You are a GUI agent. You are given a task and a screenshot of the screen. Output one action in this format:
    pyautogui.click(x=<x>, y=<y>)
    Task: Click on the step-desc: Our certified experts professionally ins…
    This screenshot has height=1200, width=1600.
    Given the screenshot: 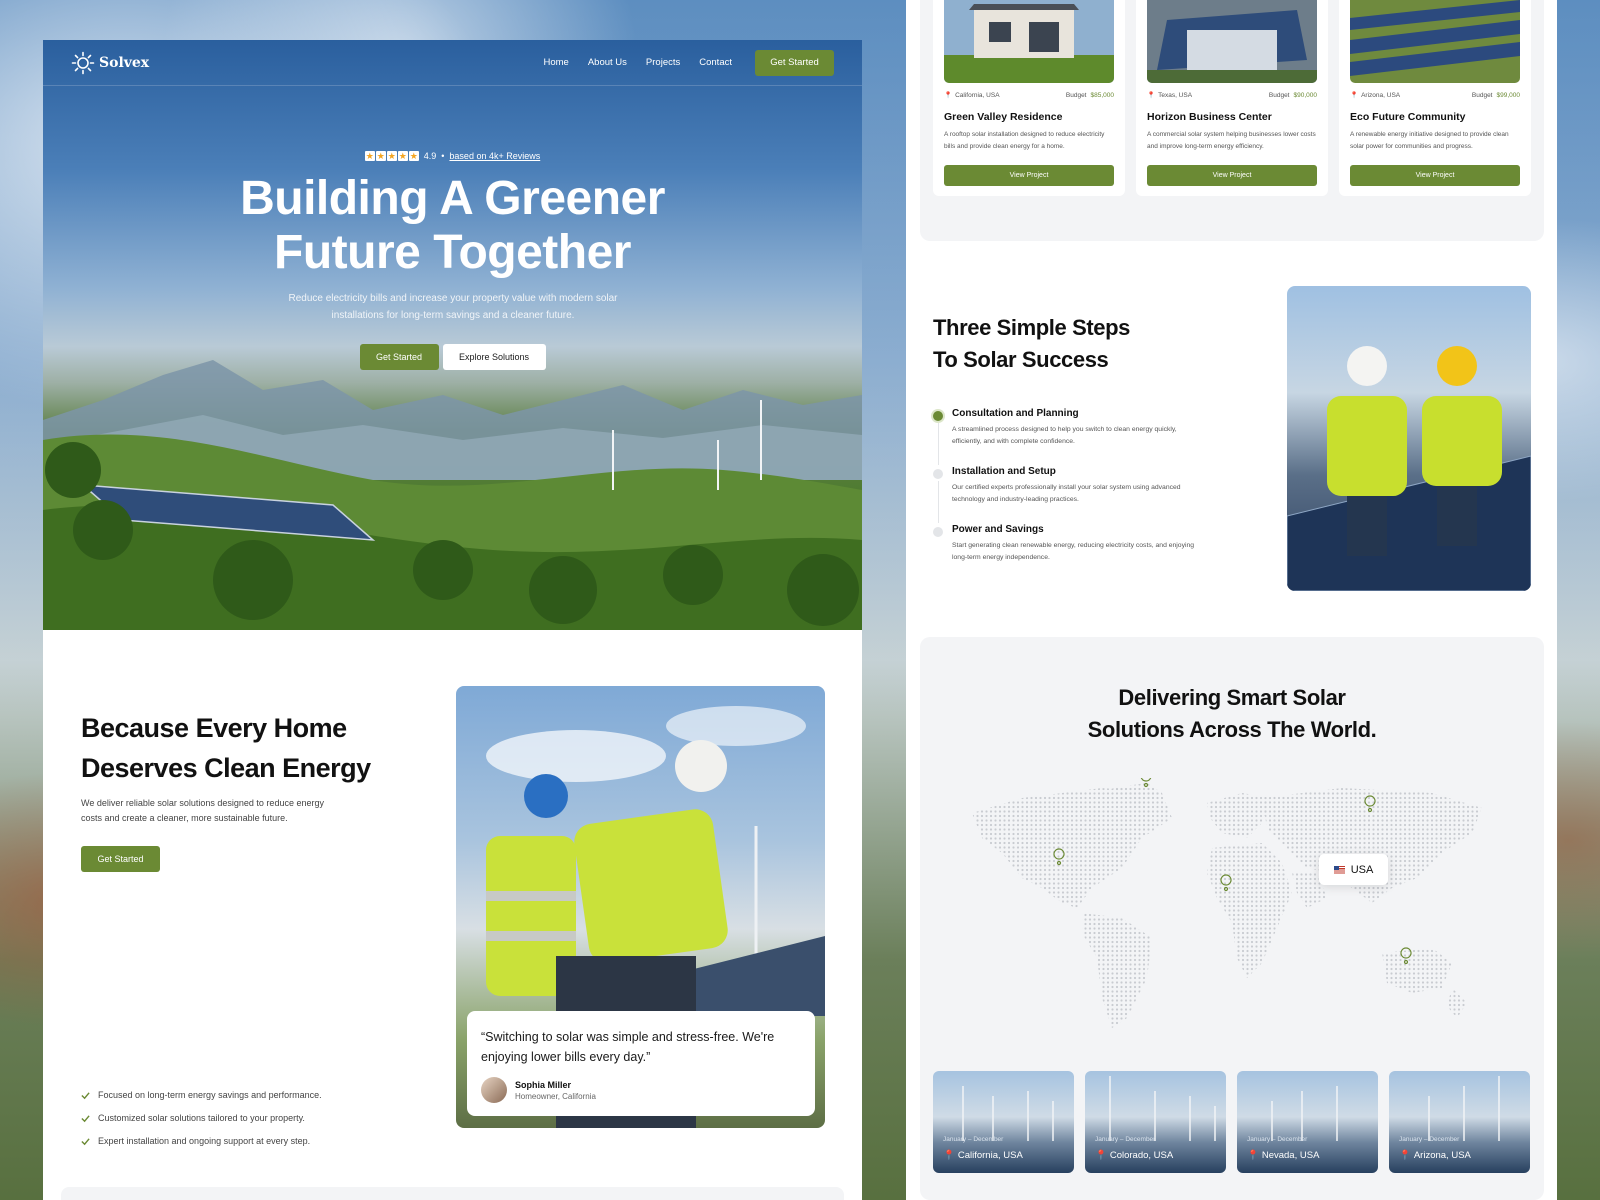 What is the action you would take?
    pyautogui.click(x=1066, y=493)
    